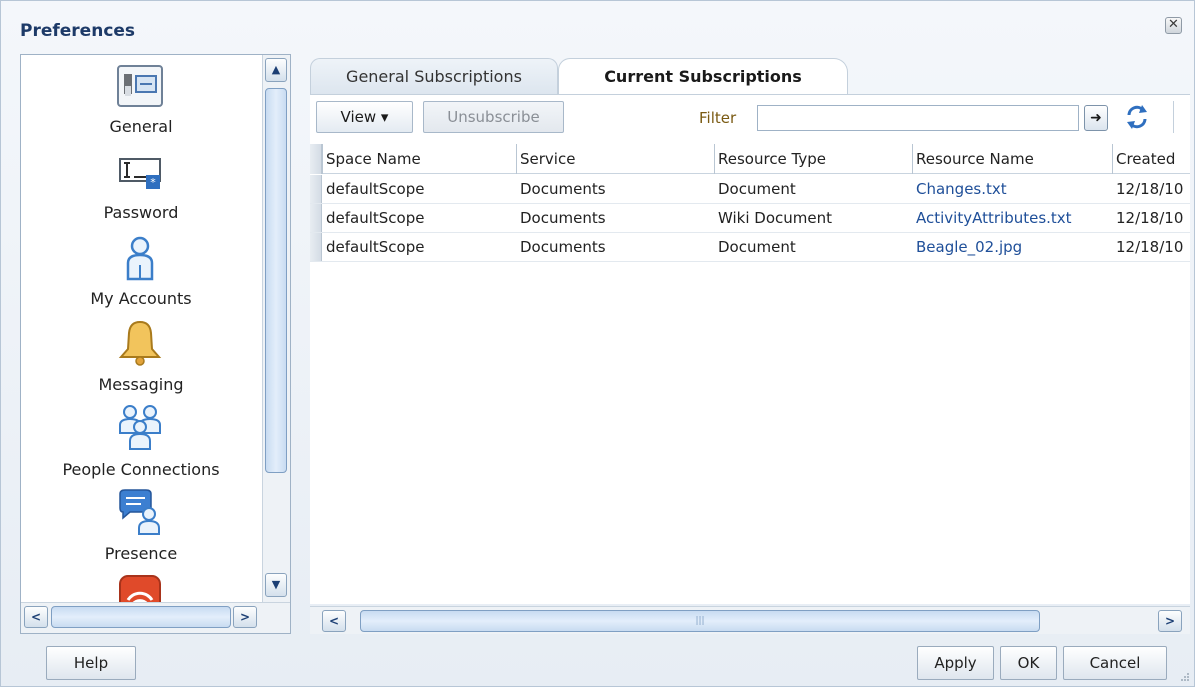 The image size is (1195, 687). What do you see at coordinates (78, 31) in the screenshot?
I see `dialog-title: Preferences` at bounding box center [78, 31].